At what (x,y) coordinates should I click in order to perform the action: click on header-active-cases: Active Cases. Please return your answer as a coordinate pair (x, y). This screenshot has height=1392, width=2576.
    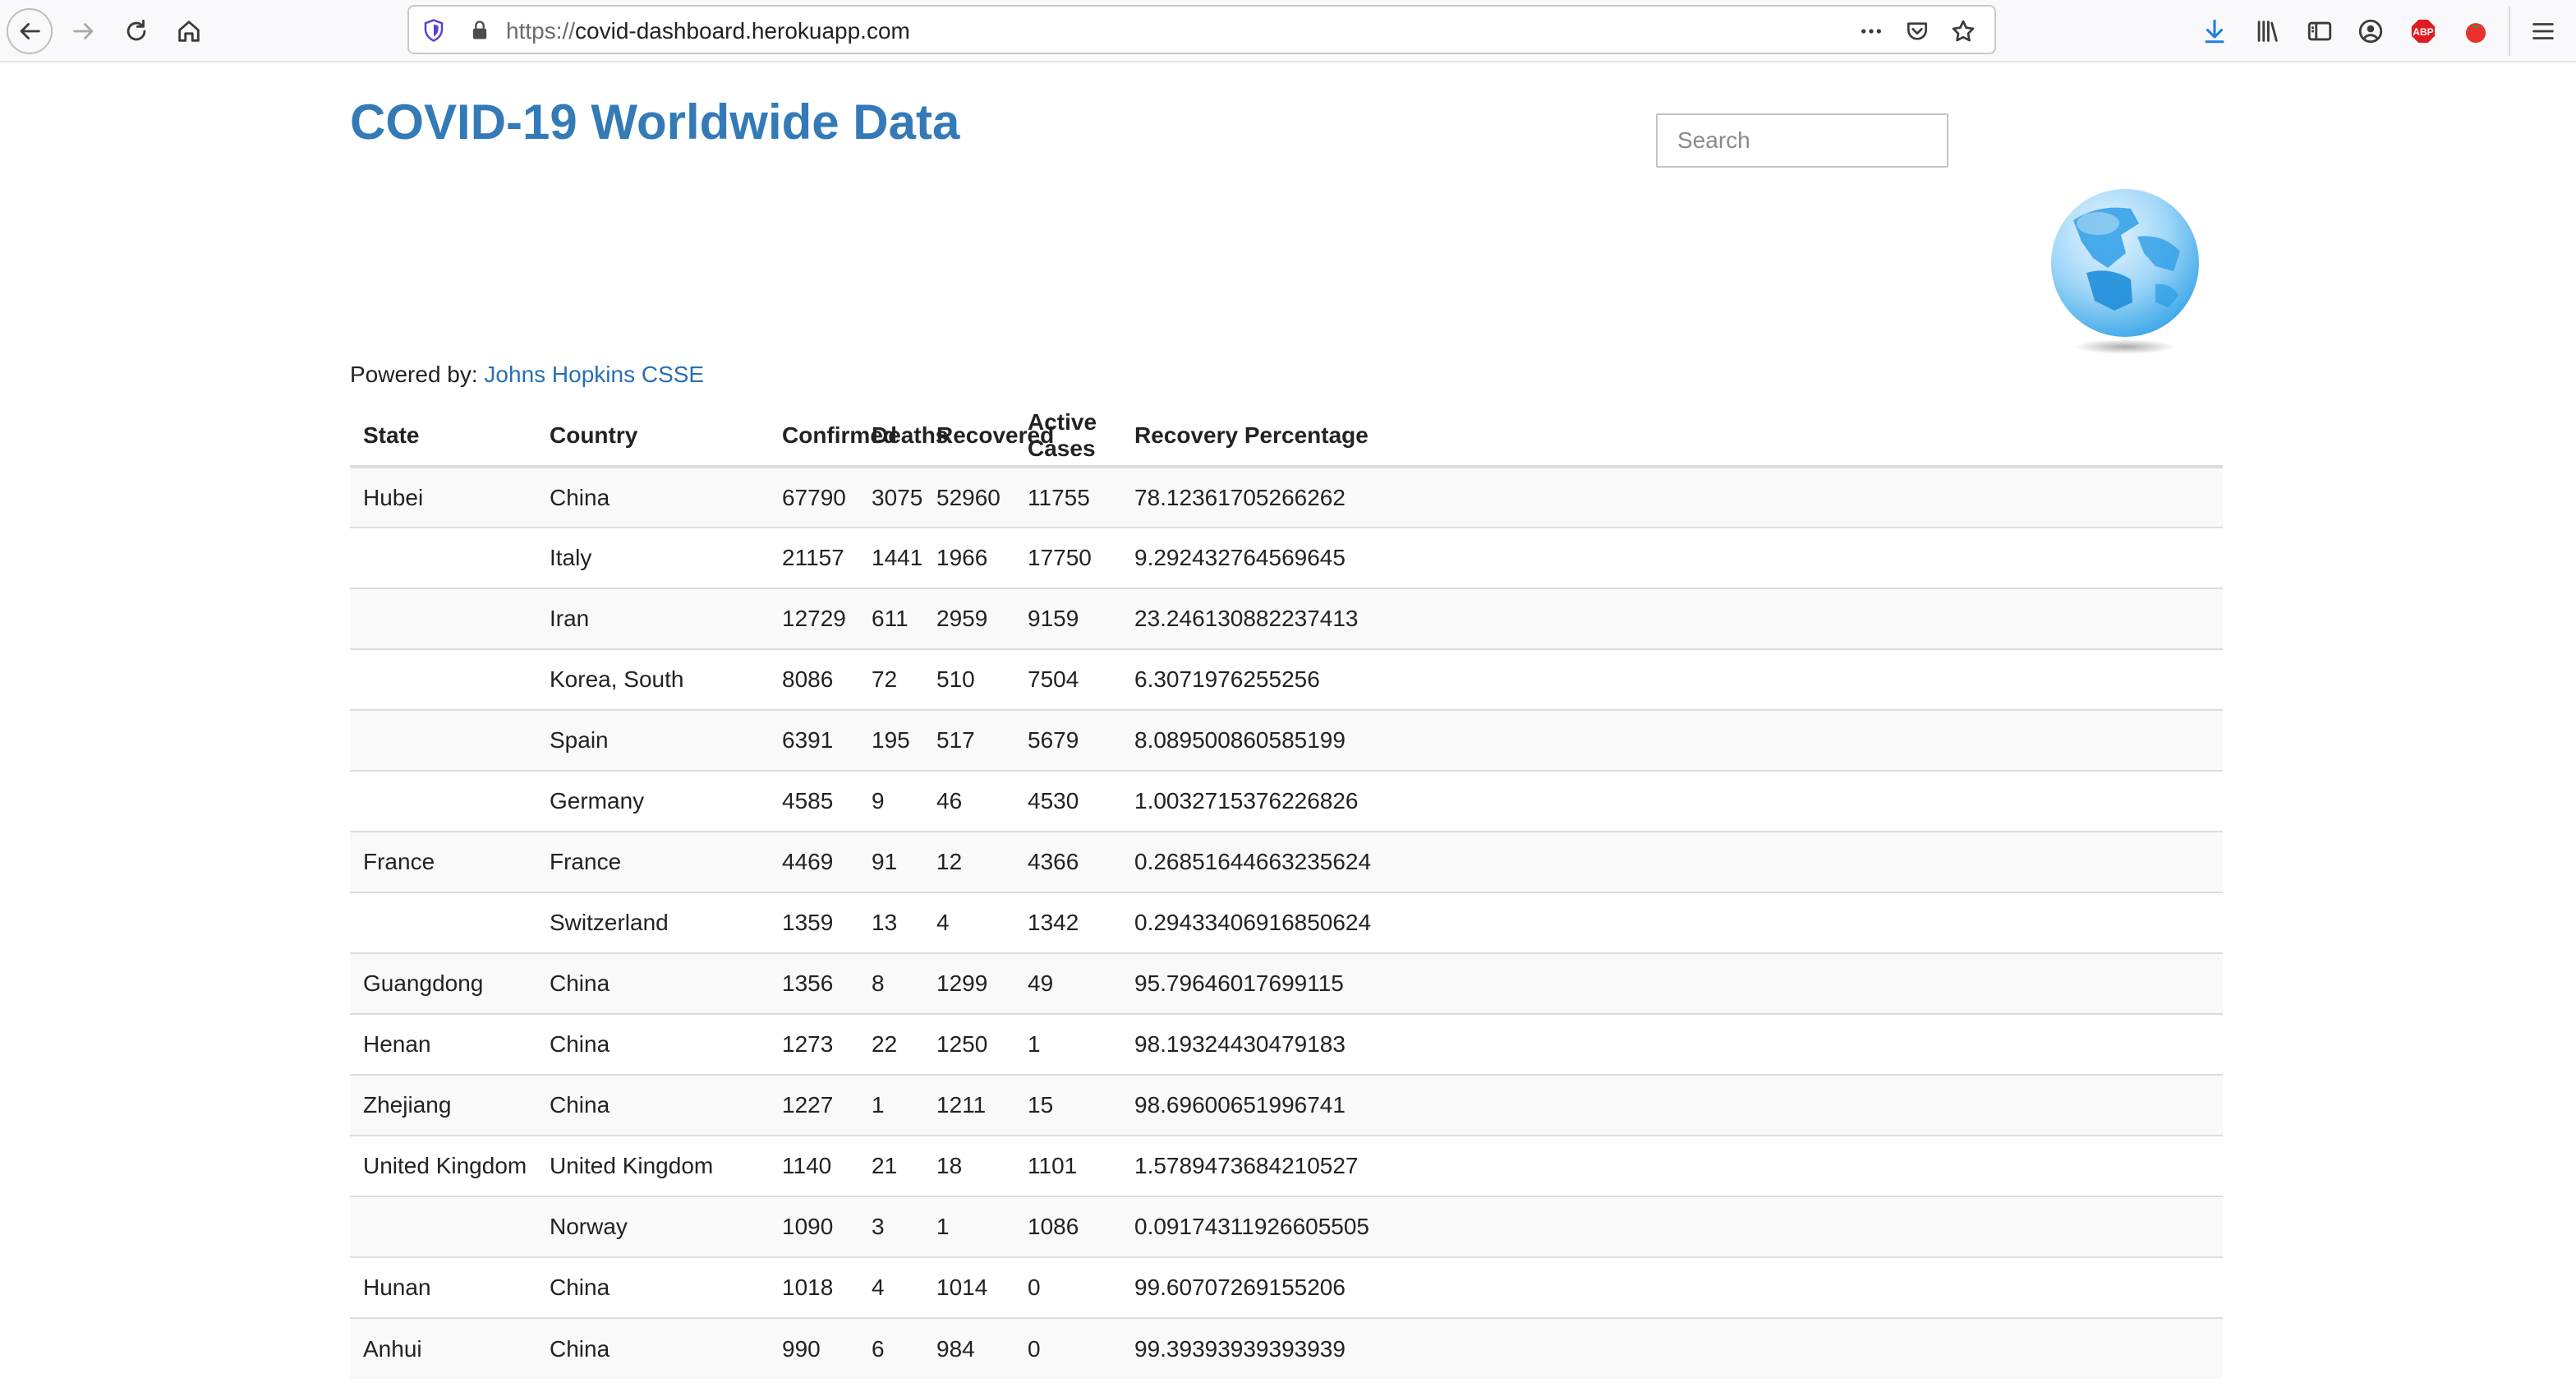
    Looking at the image, I should click on (1067, 437).